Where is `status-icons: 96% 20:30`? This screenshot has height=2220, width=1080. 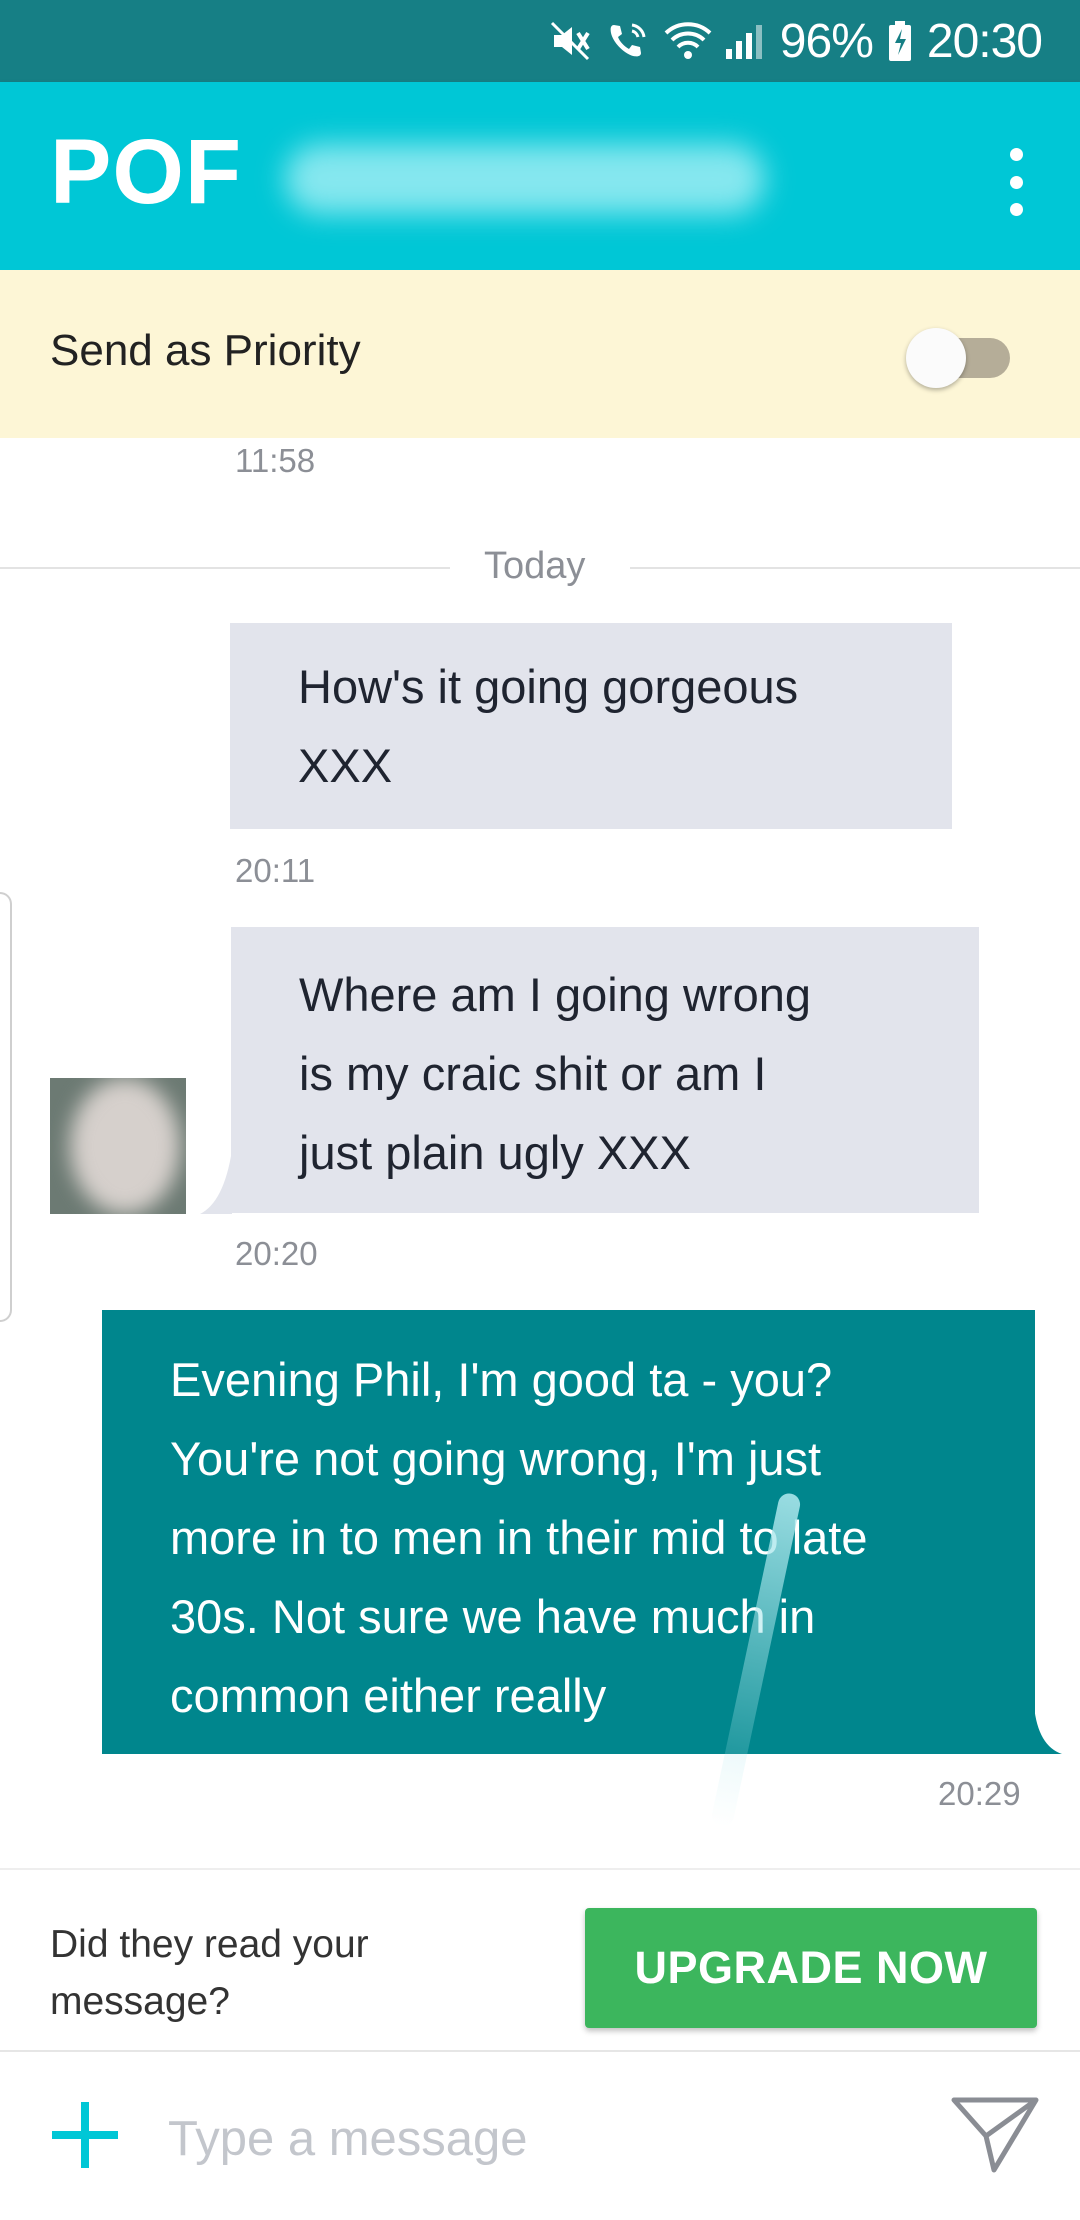
status-icons: 96% 20:30 is located at coordinates (795, 41).